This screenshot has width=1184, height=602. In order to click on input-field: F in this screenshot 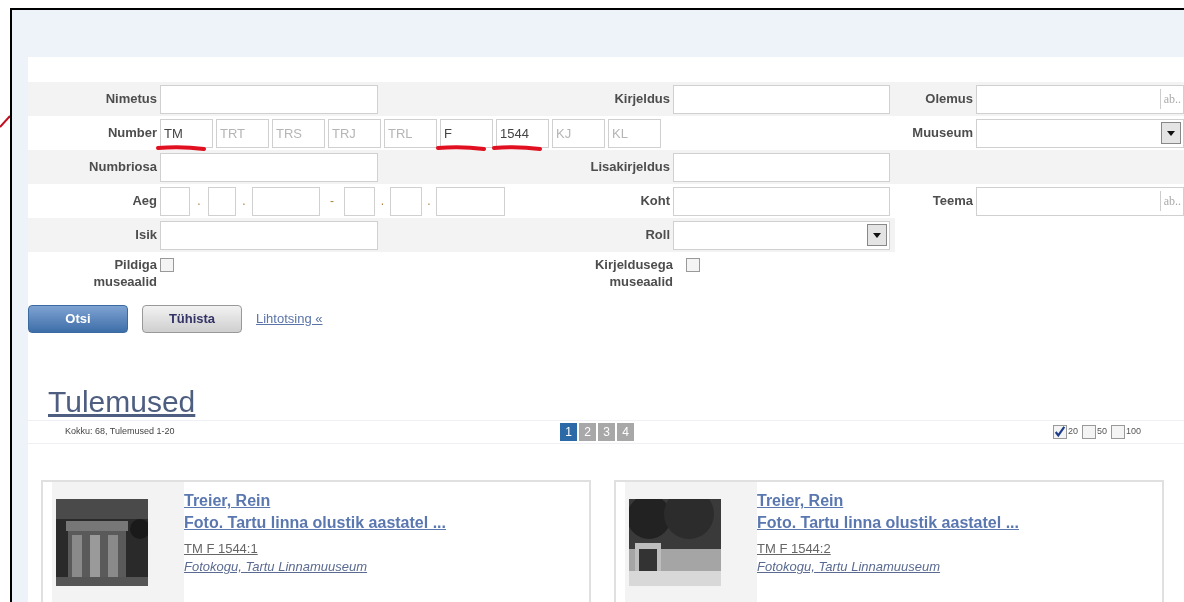, I will do `click(466, 133)`.